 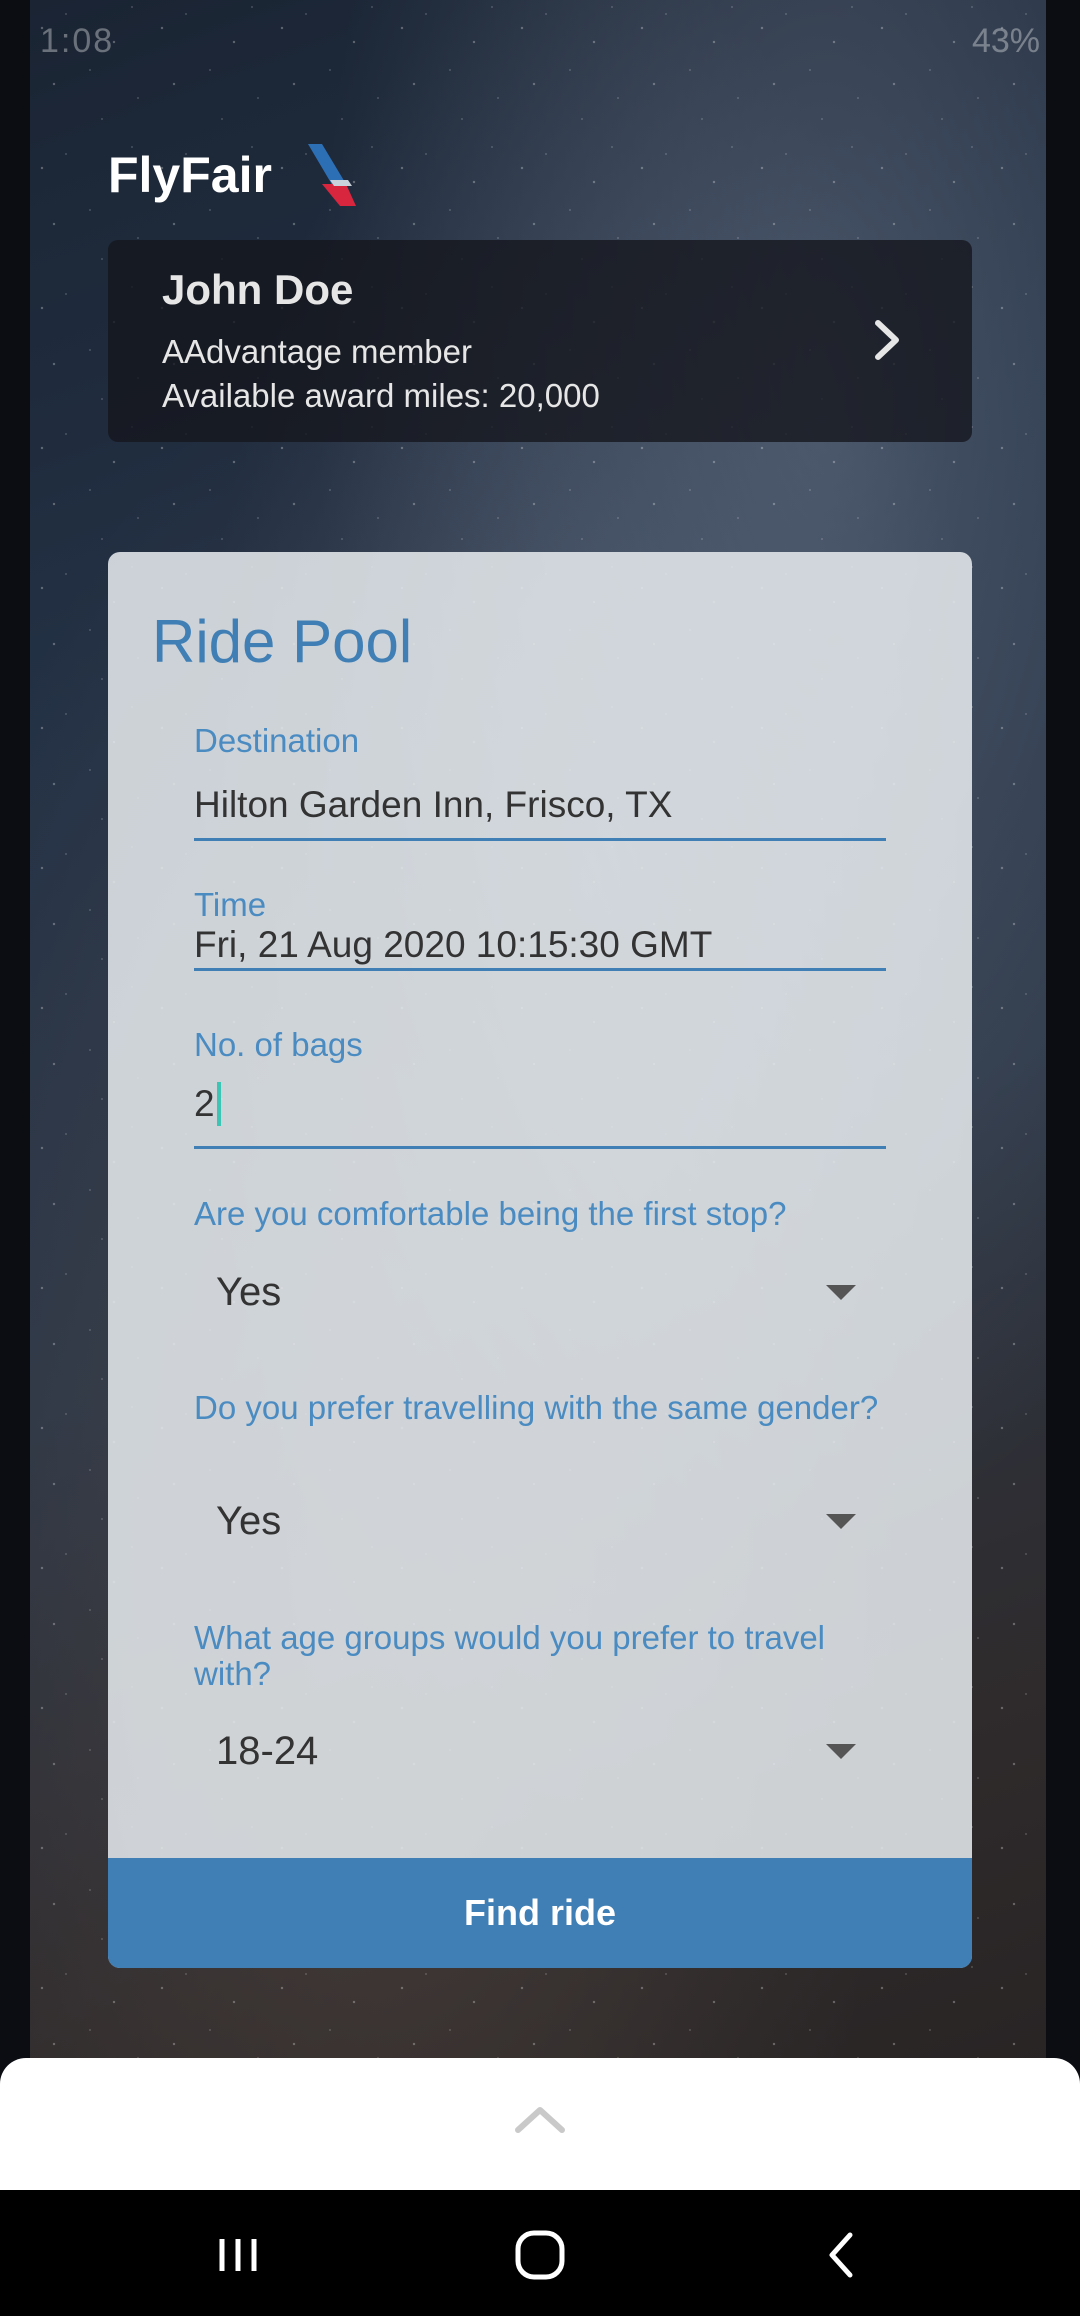 What do you see at coordinates (278, 1044) in the screenshot?
I see `bags-label: No. of bags` at bounding box center [278, 1044].